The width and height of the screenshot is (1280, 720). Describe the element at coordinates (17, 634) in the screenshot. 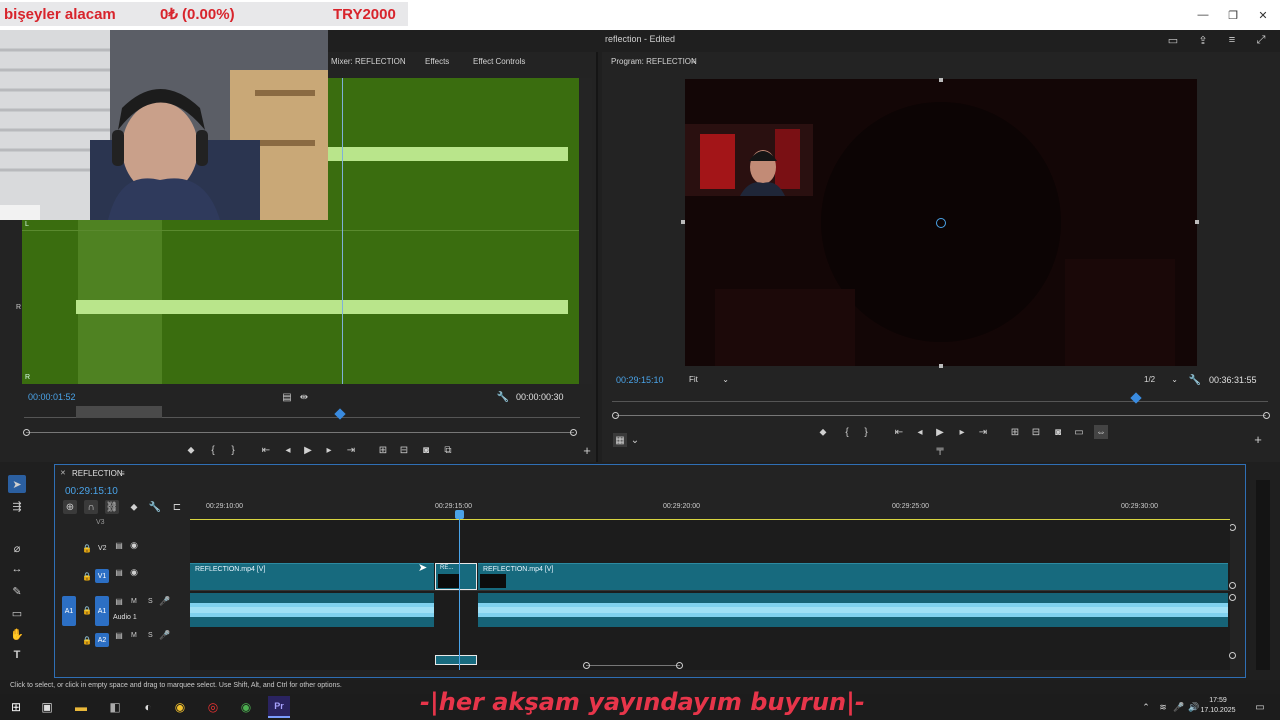

I see `hand-tool-icon: ✋` at that location.